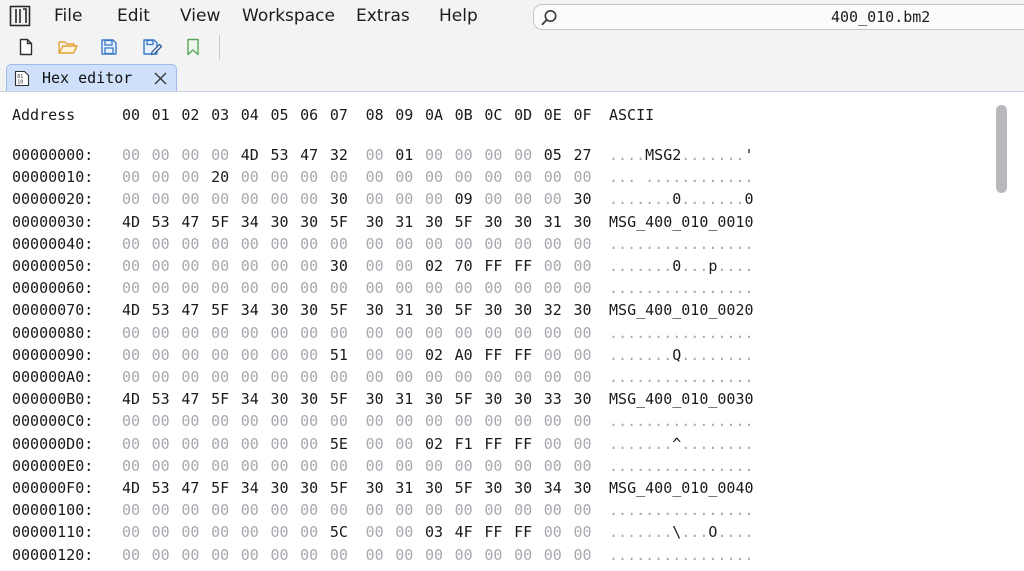  What do you see at coordinates (67, 47) in the screenshot?
I see `open-folder-button` at bounding box center [67, 47].